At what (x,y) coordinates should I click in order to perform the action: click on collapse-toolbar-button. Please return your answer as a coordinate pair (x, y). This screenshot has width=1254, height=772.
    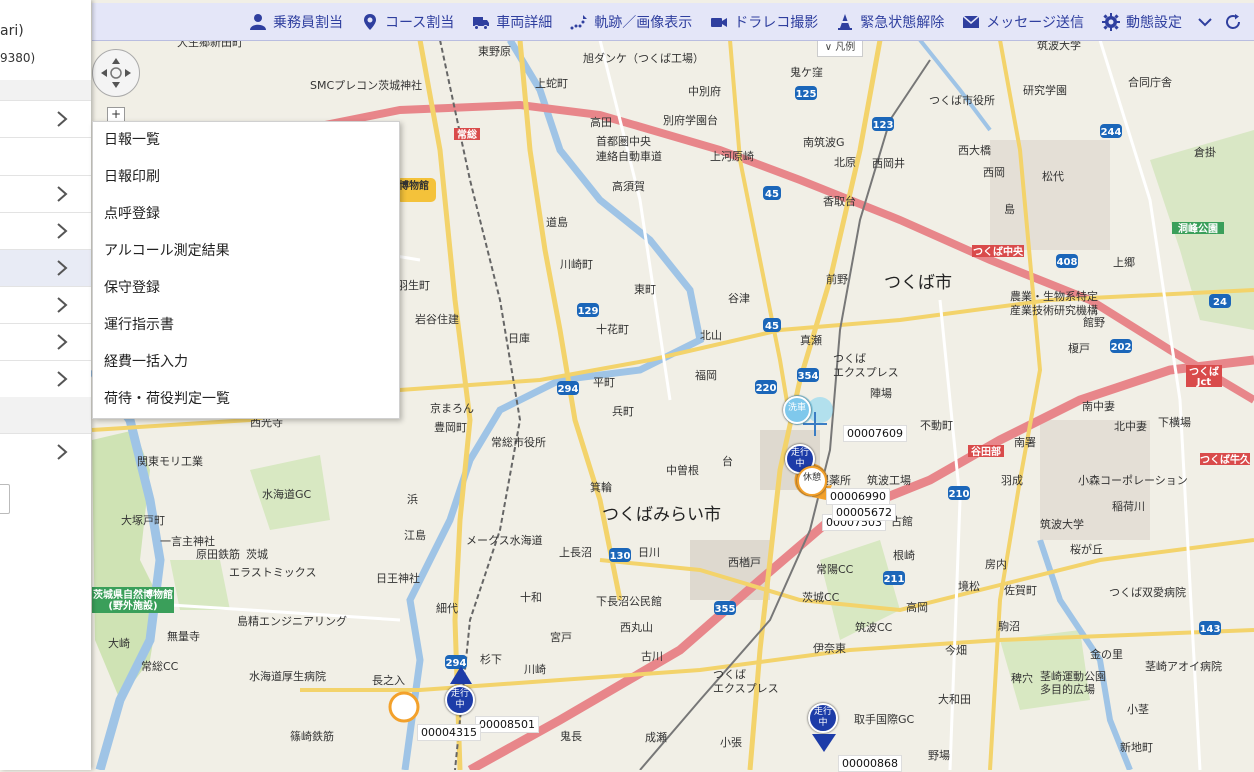
    Looking at the image, I should click on (1208, 22).